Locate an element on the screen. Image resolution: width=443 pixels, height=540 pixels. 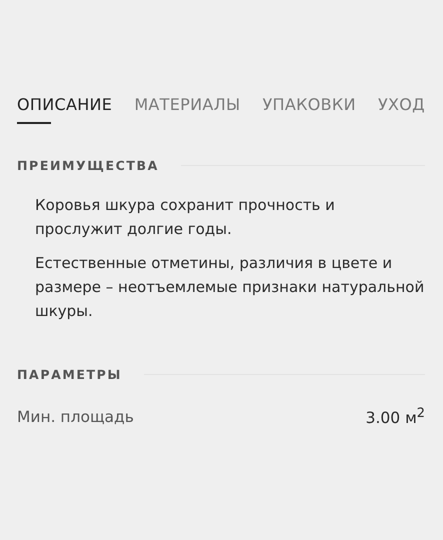
tab: МАТЕРИАЛЫ is located at coordinates (187, 108).